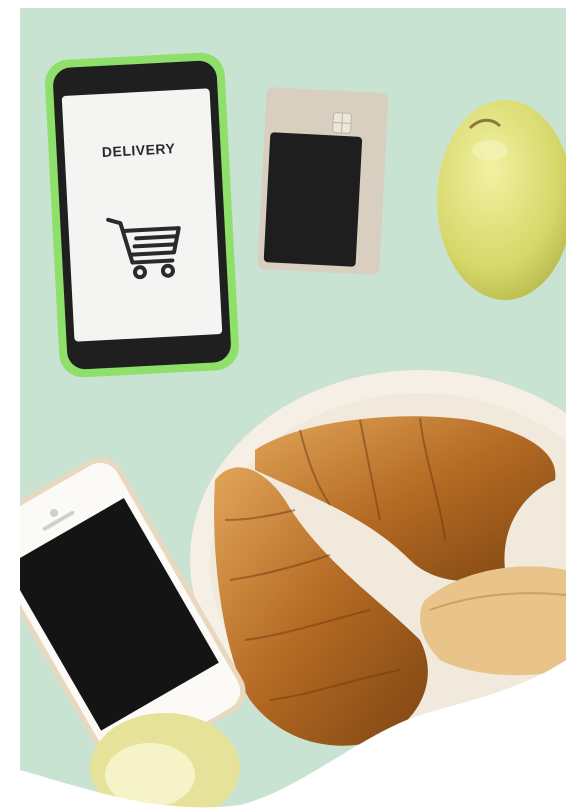 The width and height of the screenshot is (580, 811). What do you see at coordinates (501, 200) in the screenshot?
I see `green-apple` at bounding box center [501, 200].